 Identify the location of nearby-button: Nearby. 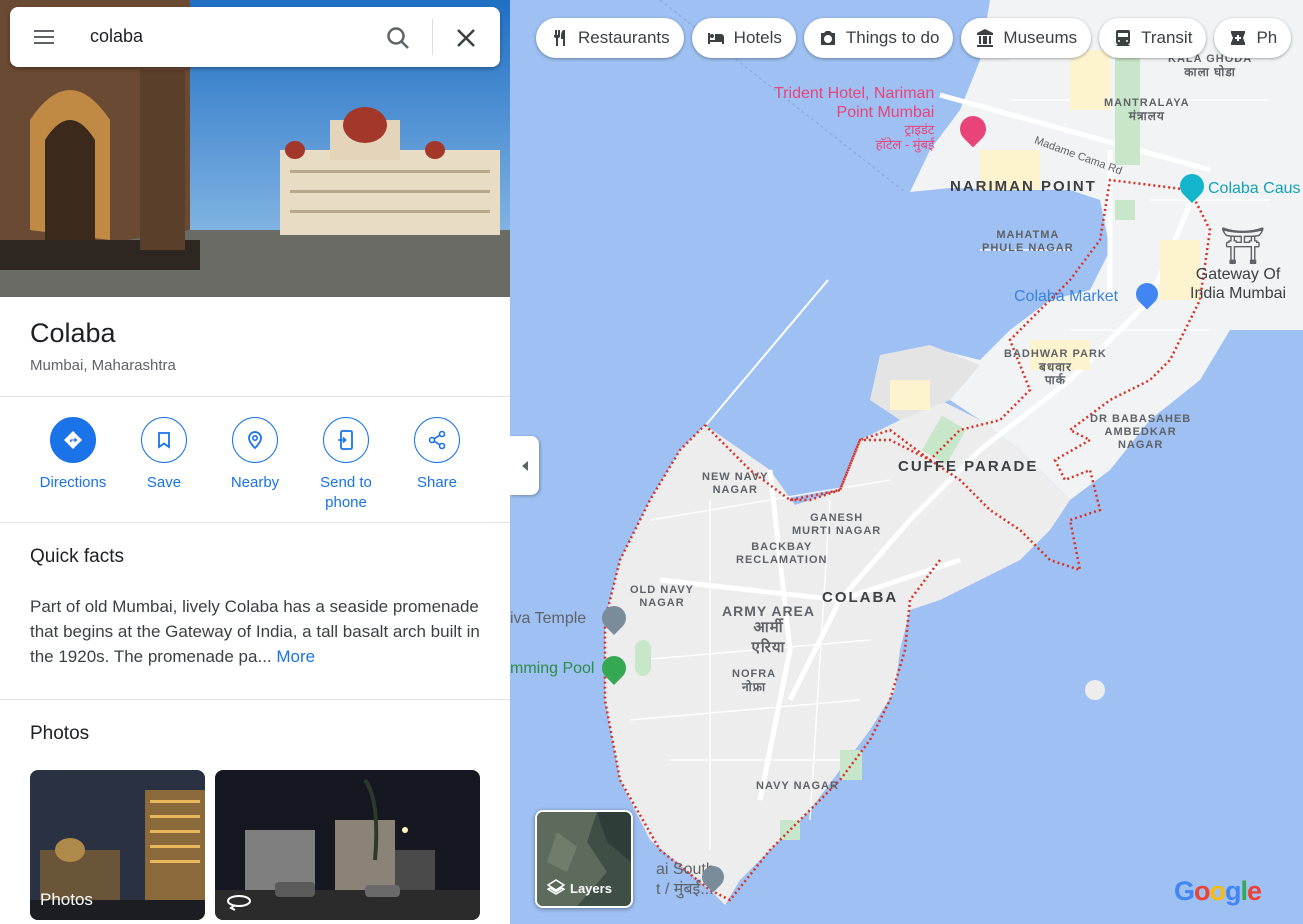
(255, 455).